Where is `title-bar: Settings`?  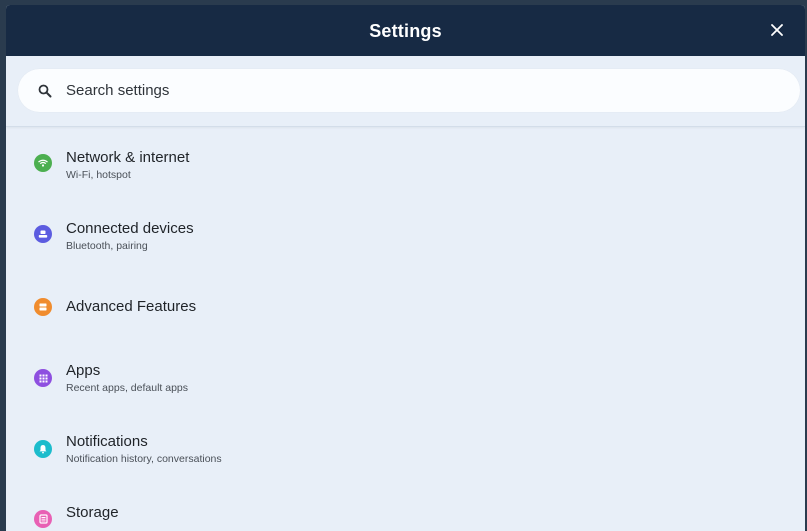 title-bar: Settings is located at coordinates (405, 30).